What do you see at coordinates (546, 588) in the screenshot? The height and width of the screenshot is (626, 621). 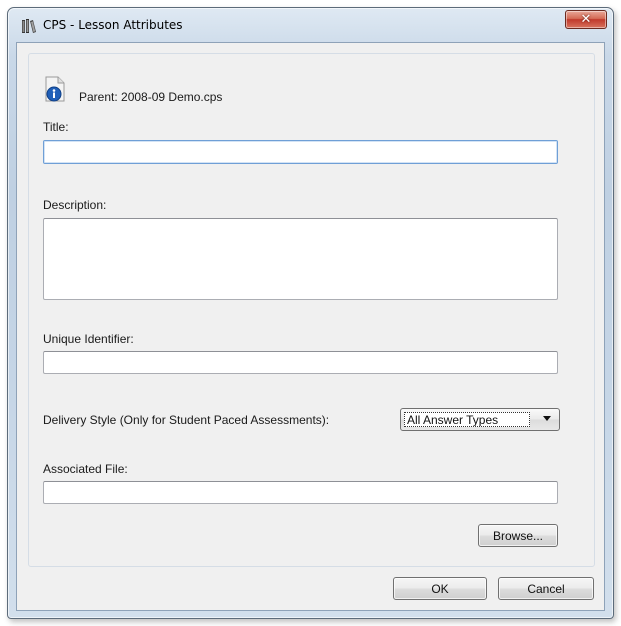 I see `cancel-button: Cancel` at bounding box center [546, 588].